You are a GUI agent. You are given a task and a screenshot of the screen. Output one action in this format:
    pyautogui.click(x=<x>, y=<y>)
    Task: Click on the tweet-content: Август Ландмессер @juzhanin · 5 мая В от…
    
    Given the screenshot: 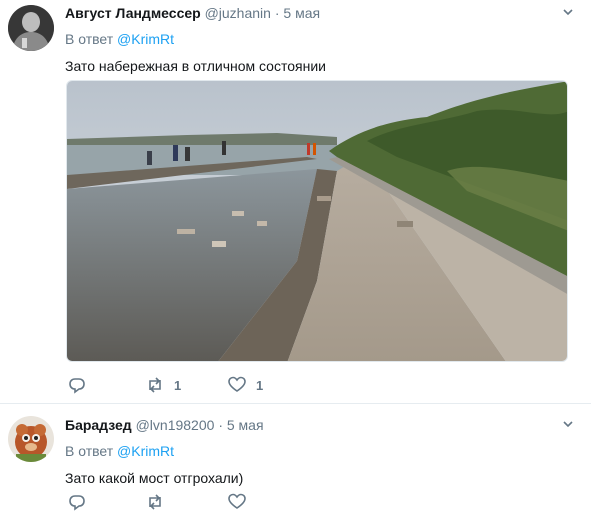 What is the action you would take?
    pyautogui.click(x=320, y=40)
    